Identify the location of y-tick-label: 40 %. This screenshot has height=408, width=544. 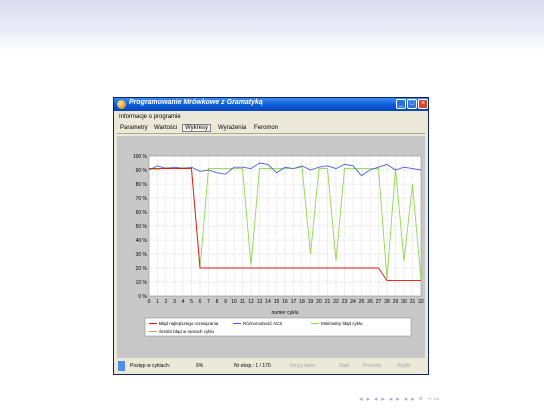
(142, 241).